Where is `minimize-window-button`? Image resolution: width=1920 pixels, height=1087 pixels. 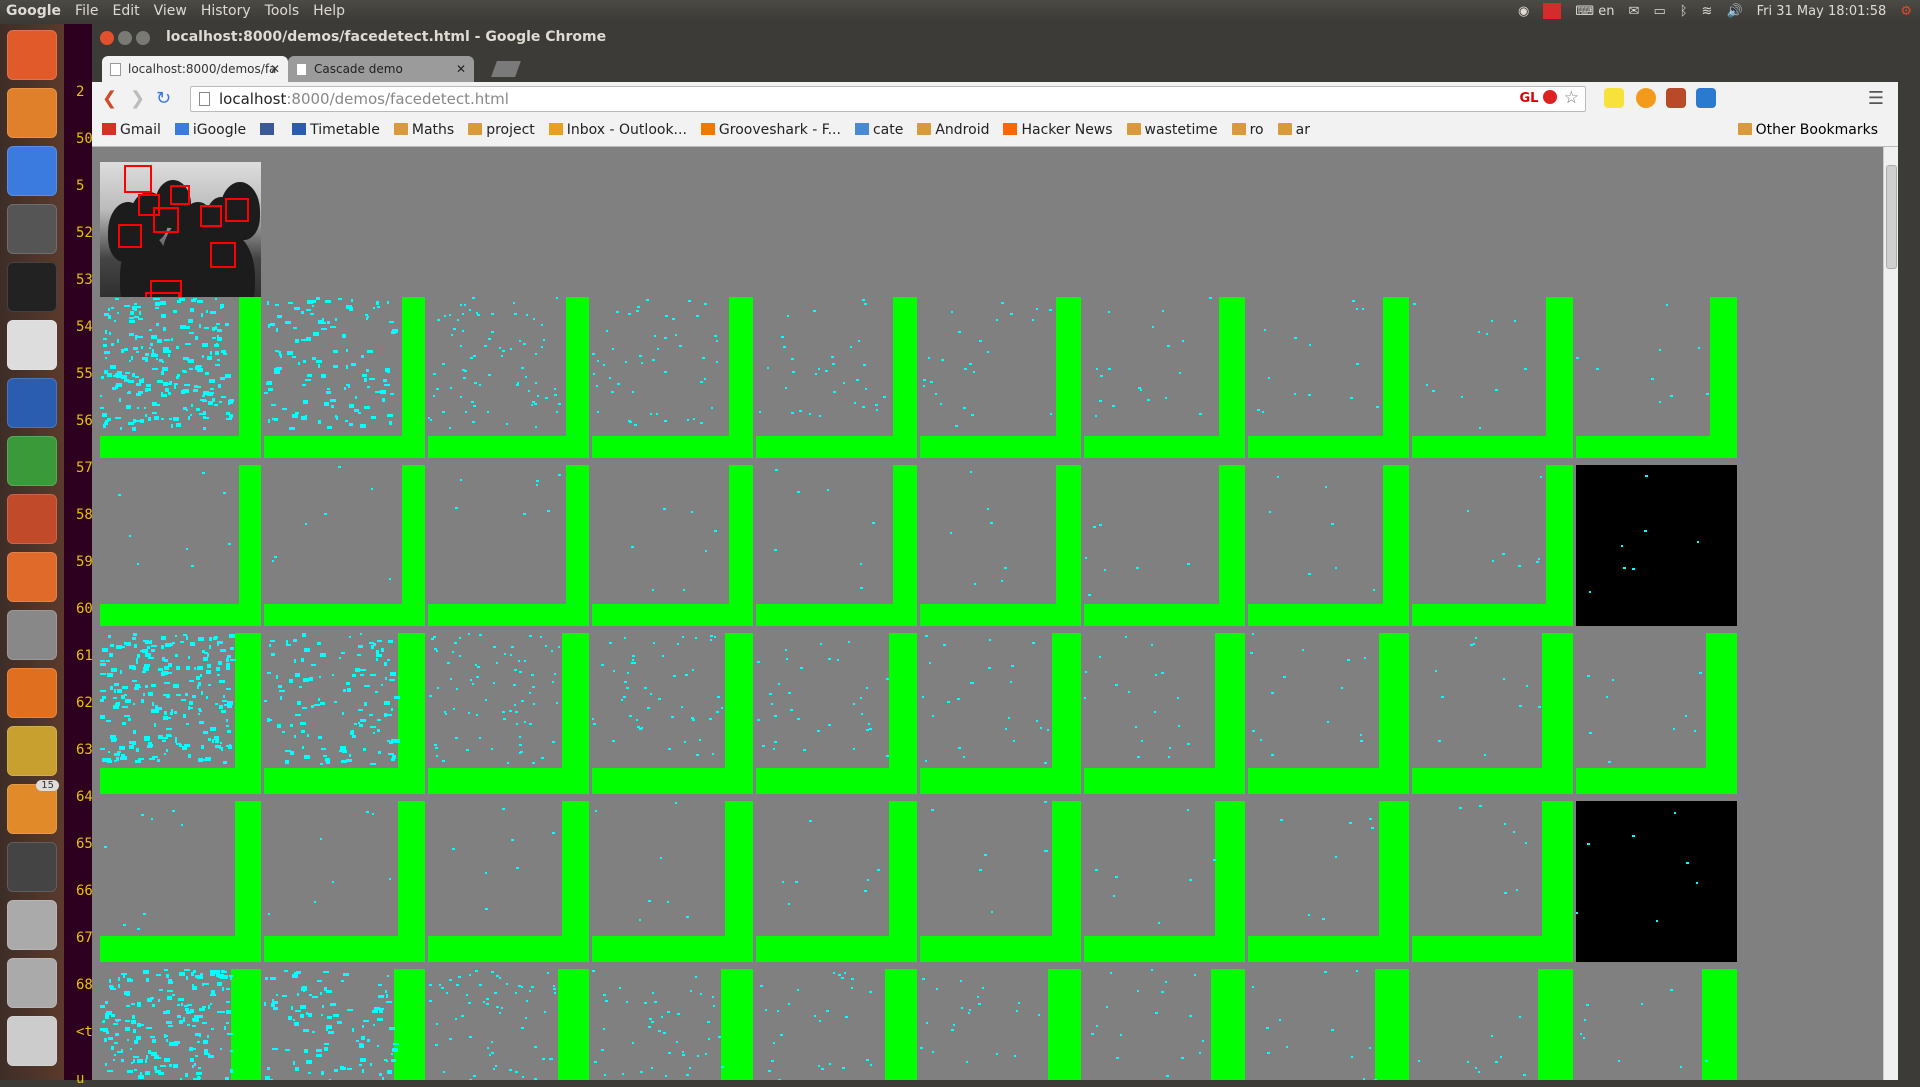 minimize-window-button is located at coordinates (125, 38).